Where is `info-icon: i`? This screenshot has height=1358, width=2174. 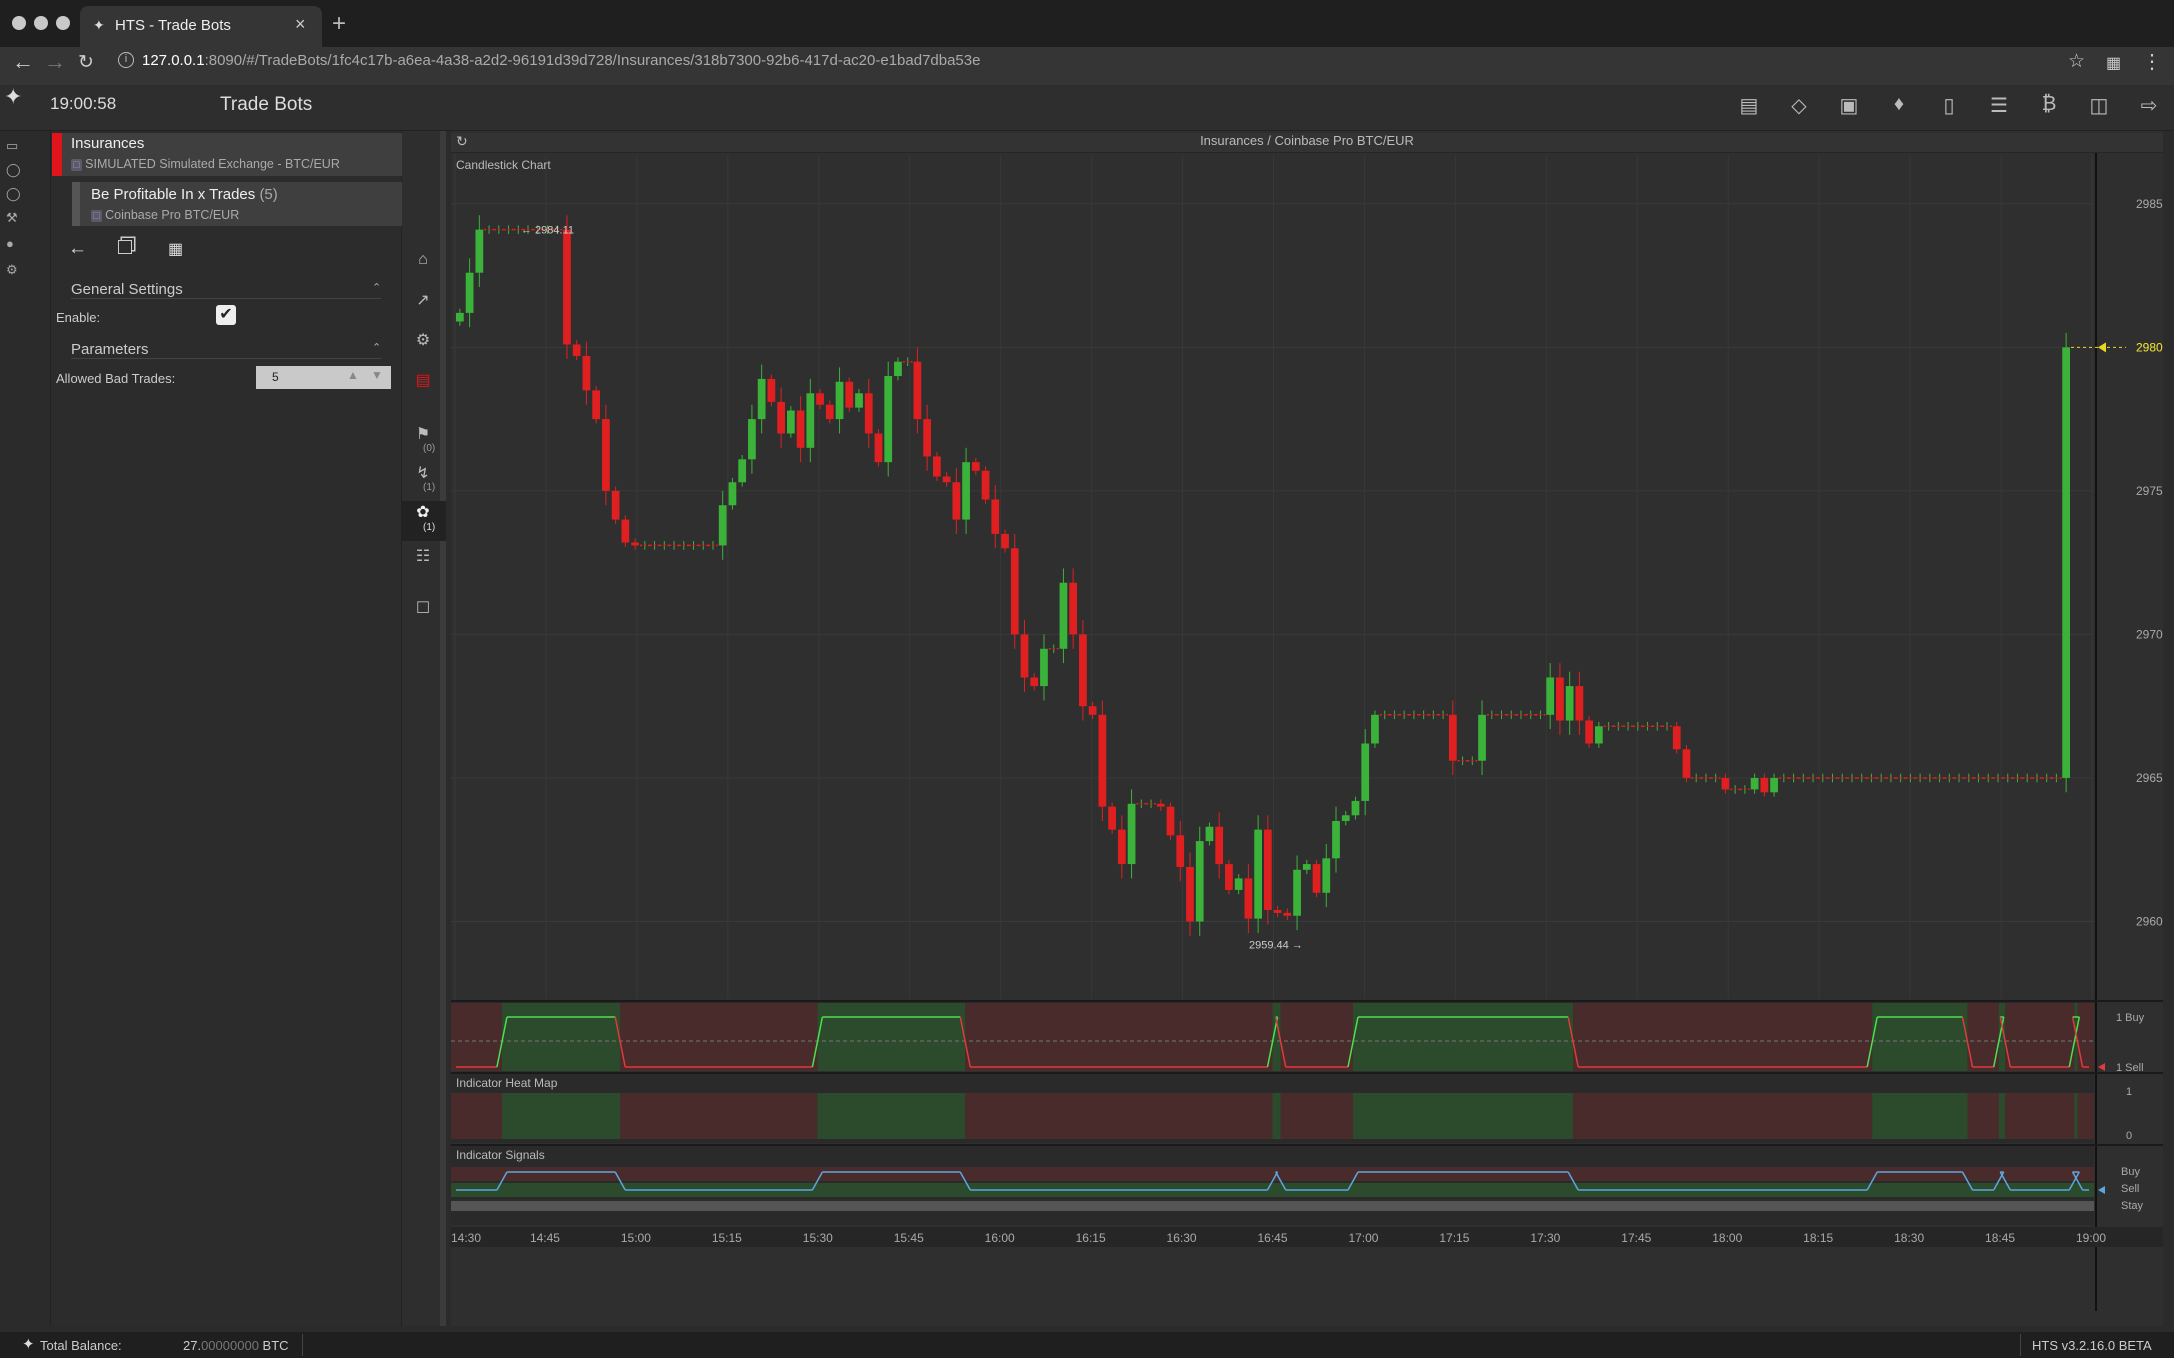
info-icon: i is located at coordinates (126, 60).